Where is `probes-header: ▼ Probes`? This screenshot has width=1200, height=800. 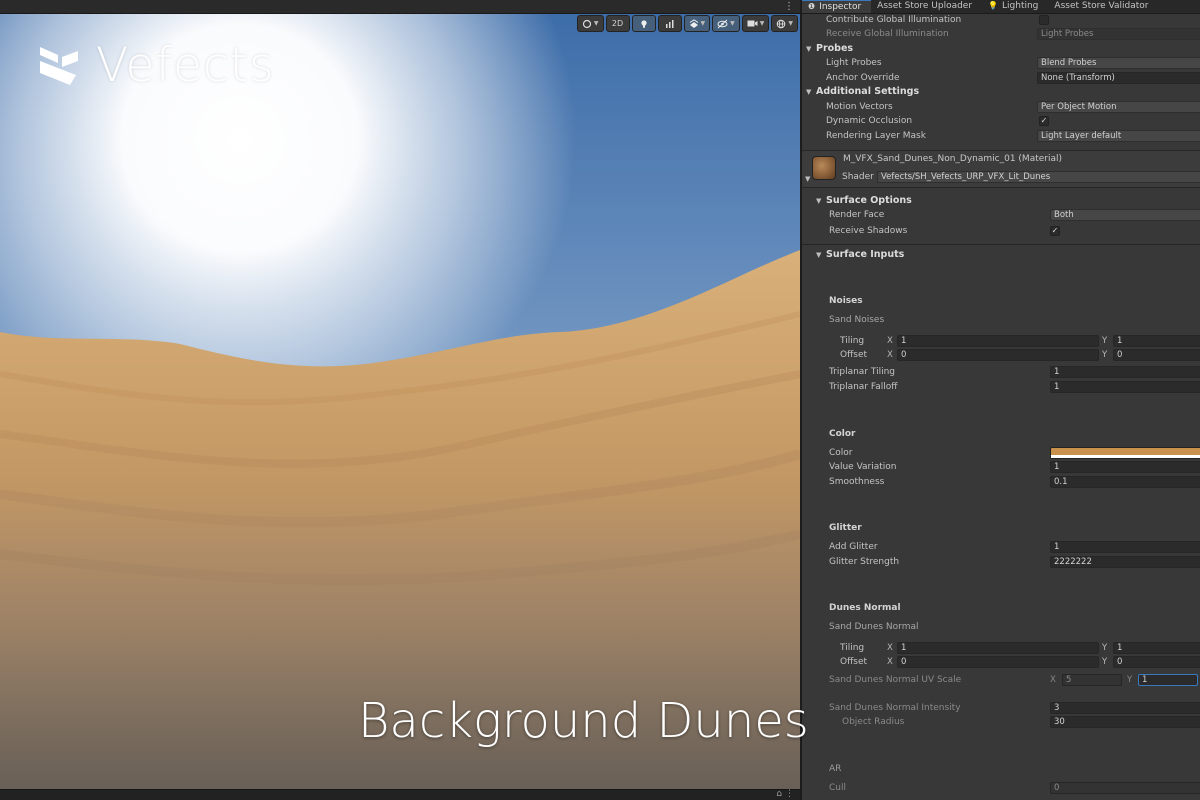 probes-header: ▼ Probes is located at coordinates (1001, 49).